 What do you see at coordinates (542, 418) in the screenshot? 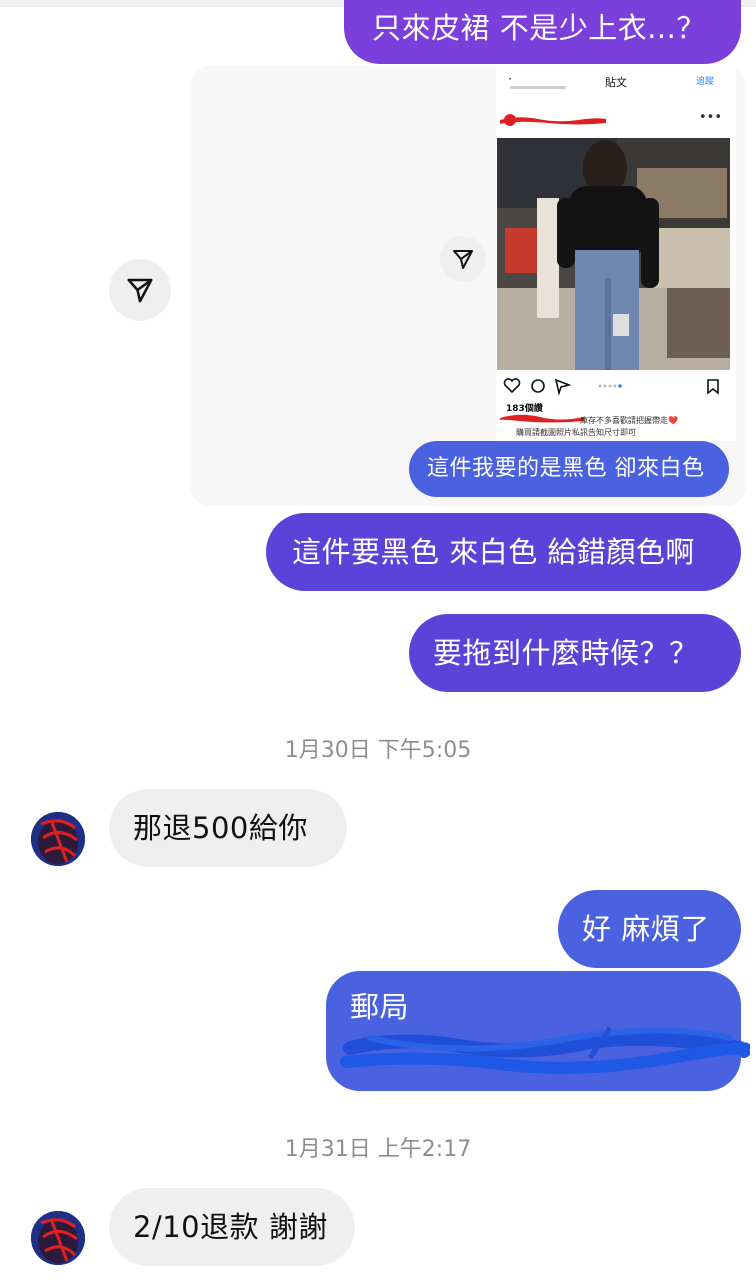
I see `redacted-caption-name` at bounding box center [542, 418].